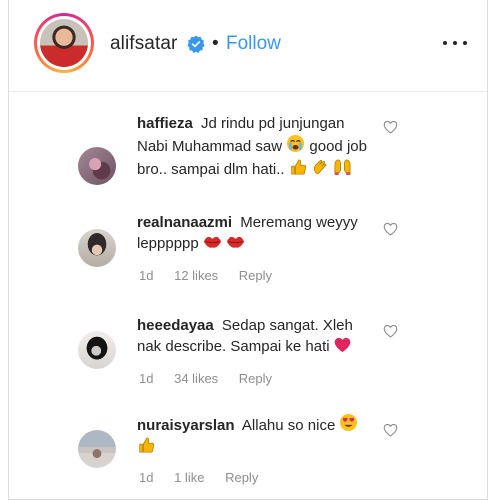 The height and width of the screenshot is (500, 496). I want to click on raising-hands-emoji-icon, so click(342, 167).